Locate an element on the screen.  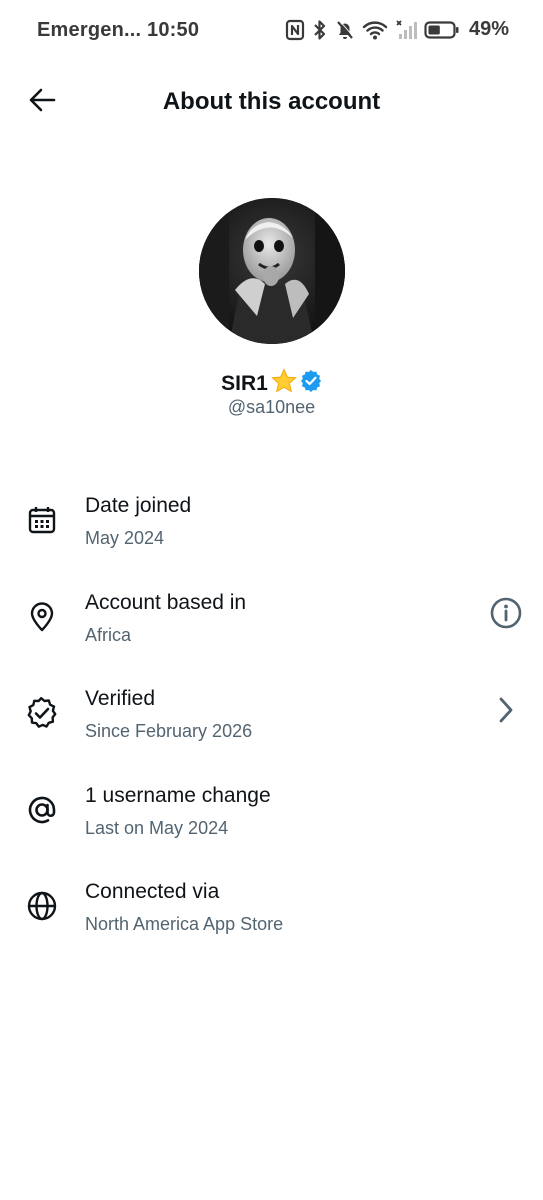
status-left: Emergen... 10:50 is located at coordinates (118, 30).